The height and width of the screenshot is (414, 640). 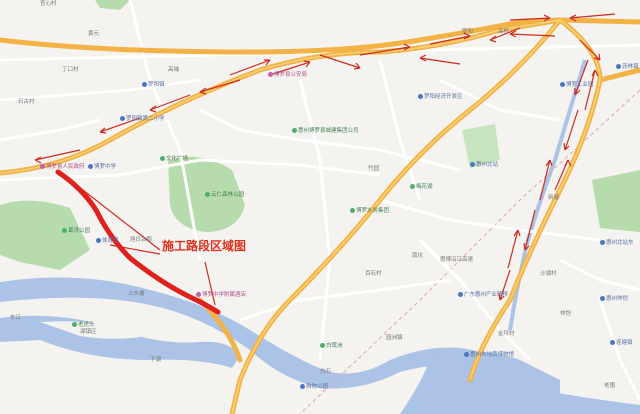 I want to click on place-label: 博罗县公安局, so click(x=287, y=75).